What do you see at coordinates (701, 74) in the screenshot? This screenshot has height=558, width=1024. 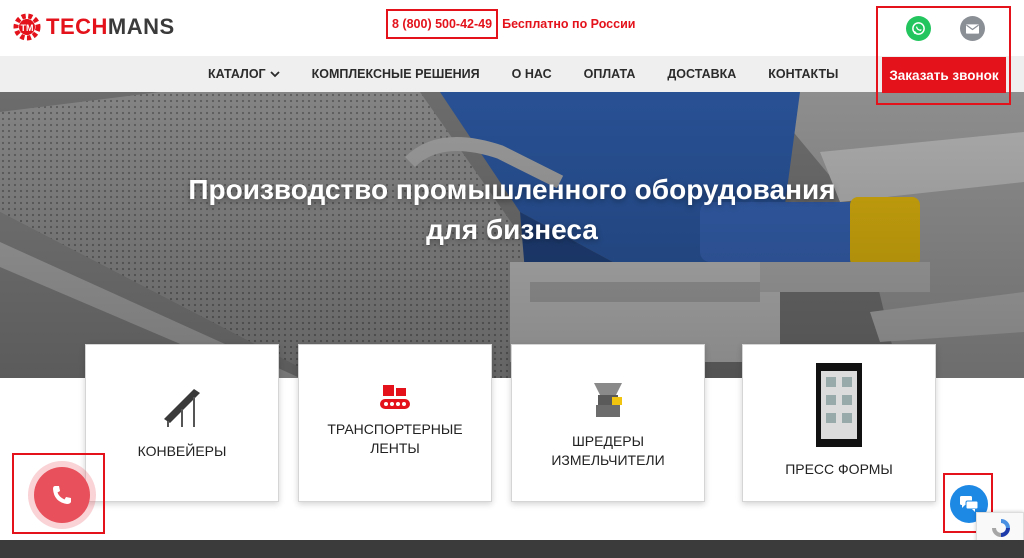 I see `nav-item-delivery: ДОСТАВКА` at bounding box center [701, 74].